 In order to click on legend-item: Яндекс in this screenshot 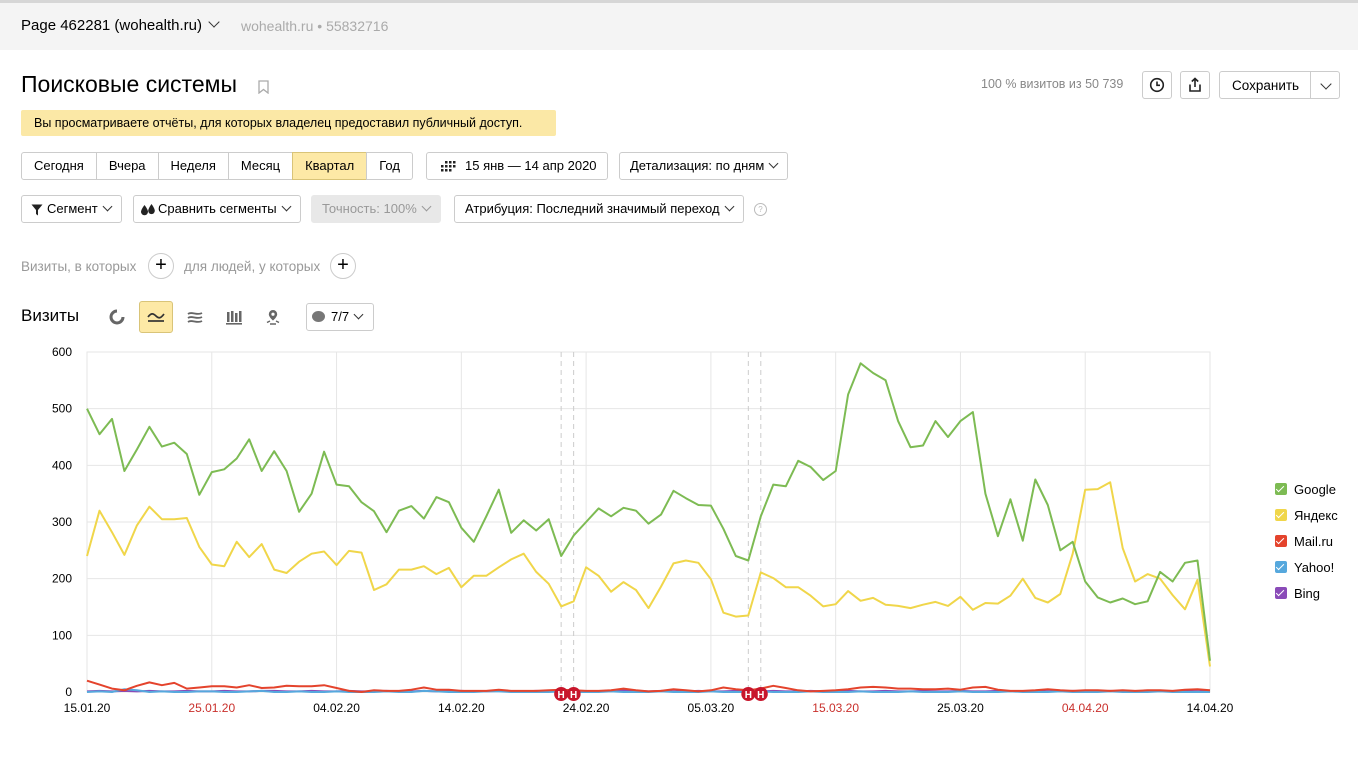, I will do `click(1306, 515)`.